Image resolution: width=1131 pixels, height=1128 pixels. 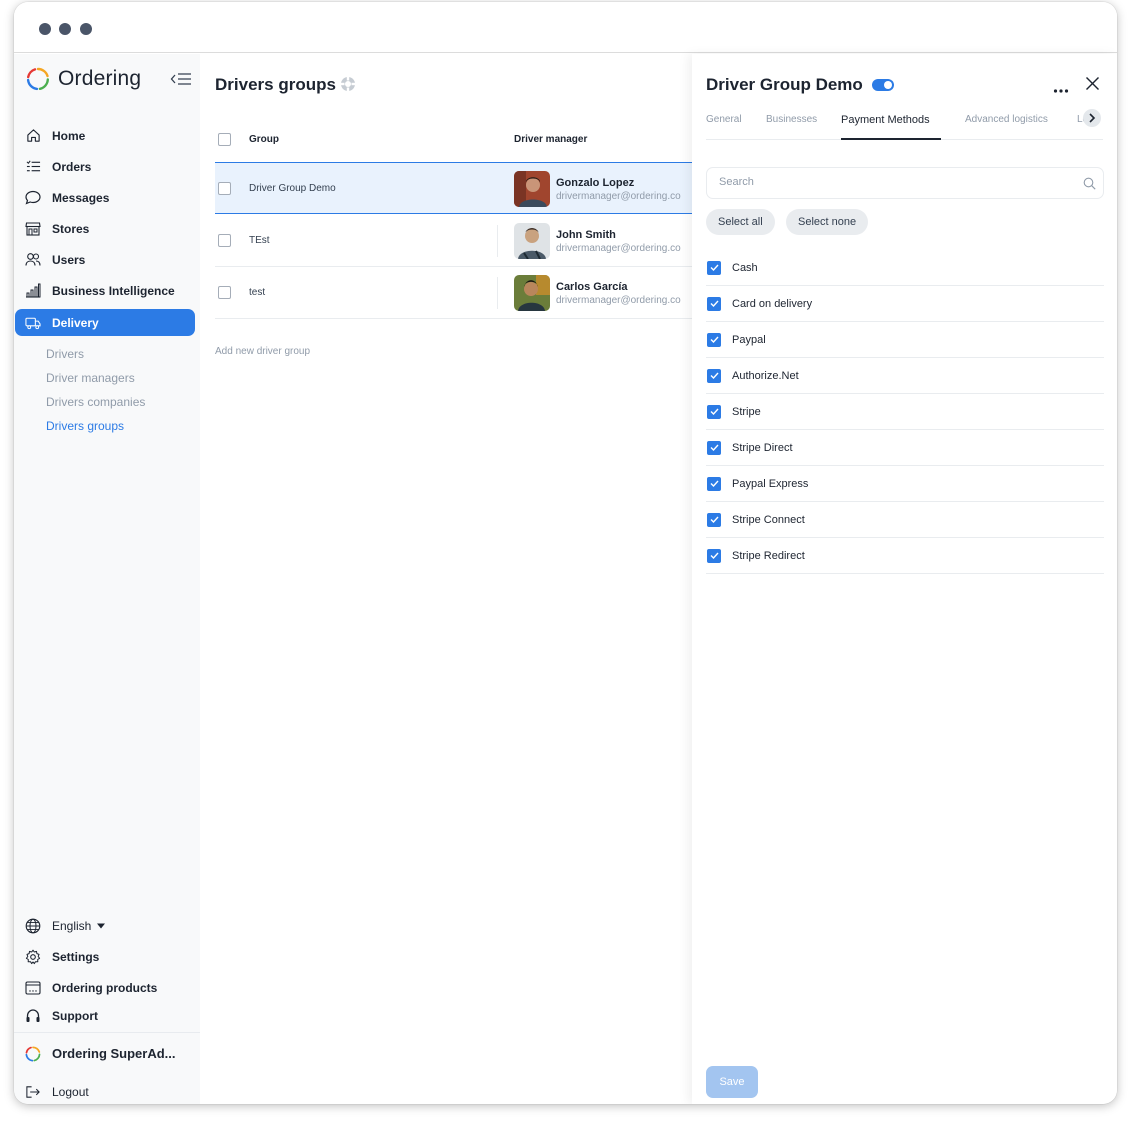 What do you see at coordinates (765, 375) in the screenshot?
I see `payment-method-label: Authorize.Net` at bounding box center [765, 375].